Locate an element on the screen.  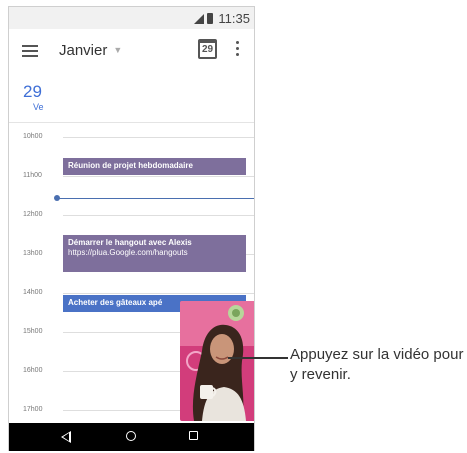
day-header: 29 Ve is located at coordinates (131, 98).